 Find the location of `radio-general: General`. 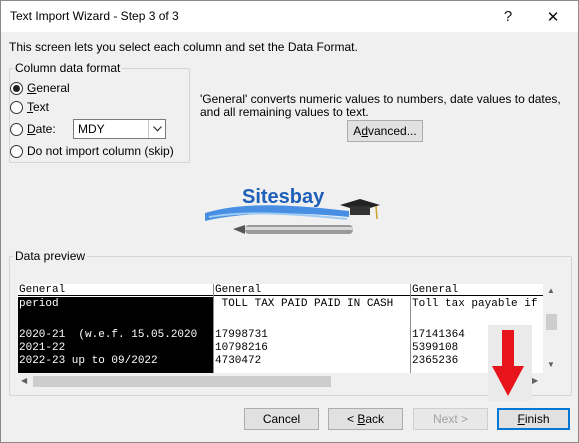

radio-general: General is located at coordinates (40, 88).